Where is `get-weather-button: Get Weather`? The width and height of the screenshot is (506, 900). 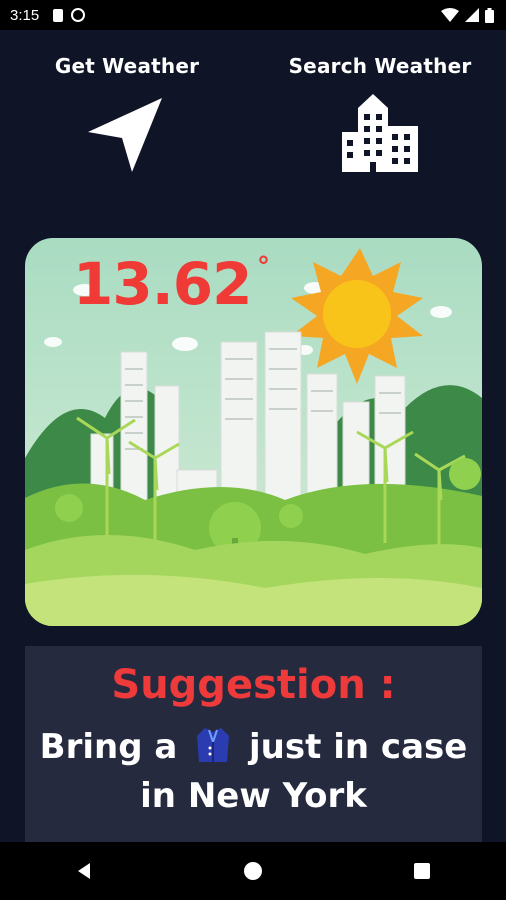
get-weather-button: Get Weather is located at coordinates (127, 115).